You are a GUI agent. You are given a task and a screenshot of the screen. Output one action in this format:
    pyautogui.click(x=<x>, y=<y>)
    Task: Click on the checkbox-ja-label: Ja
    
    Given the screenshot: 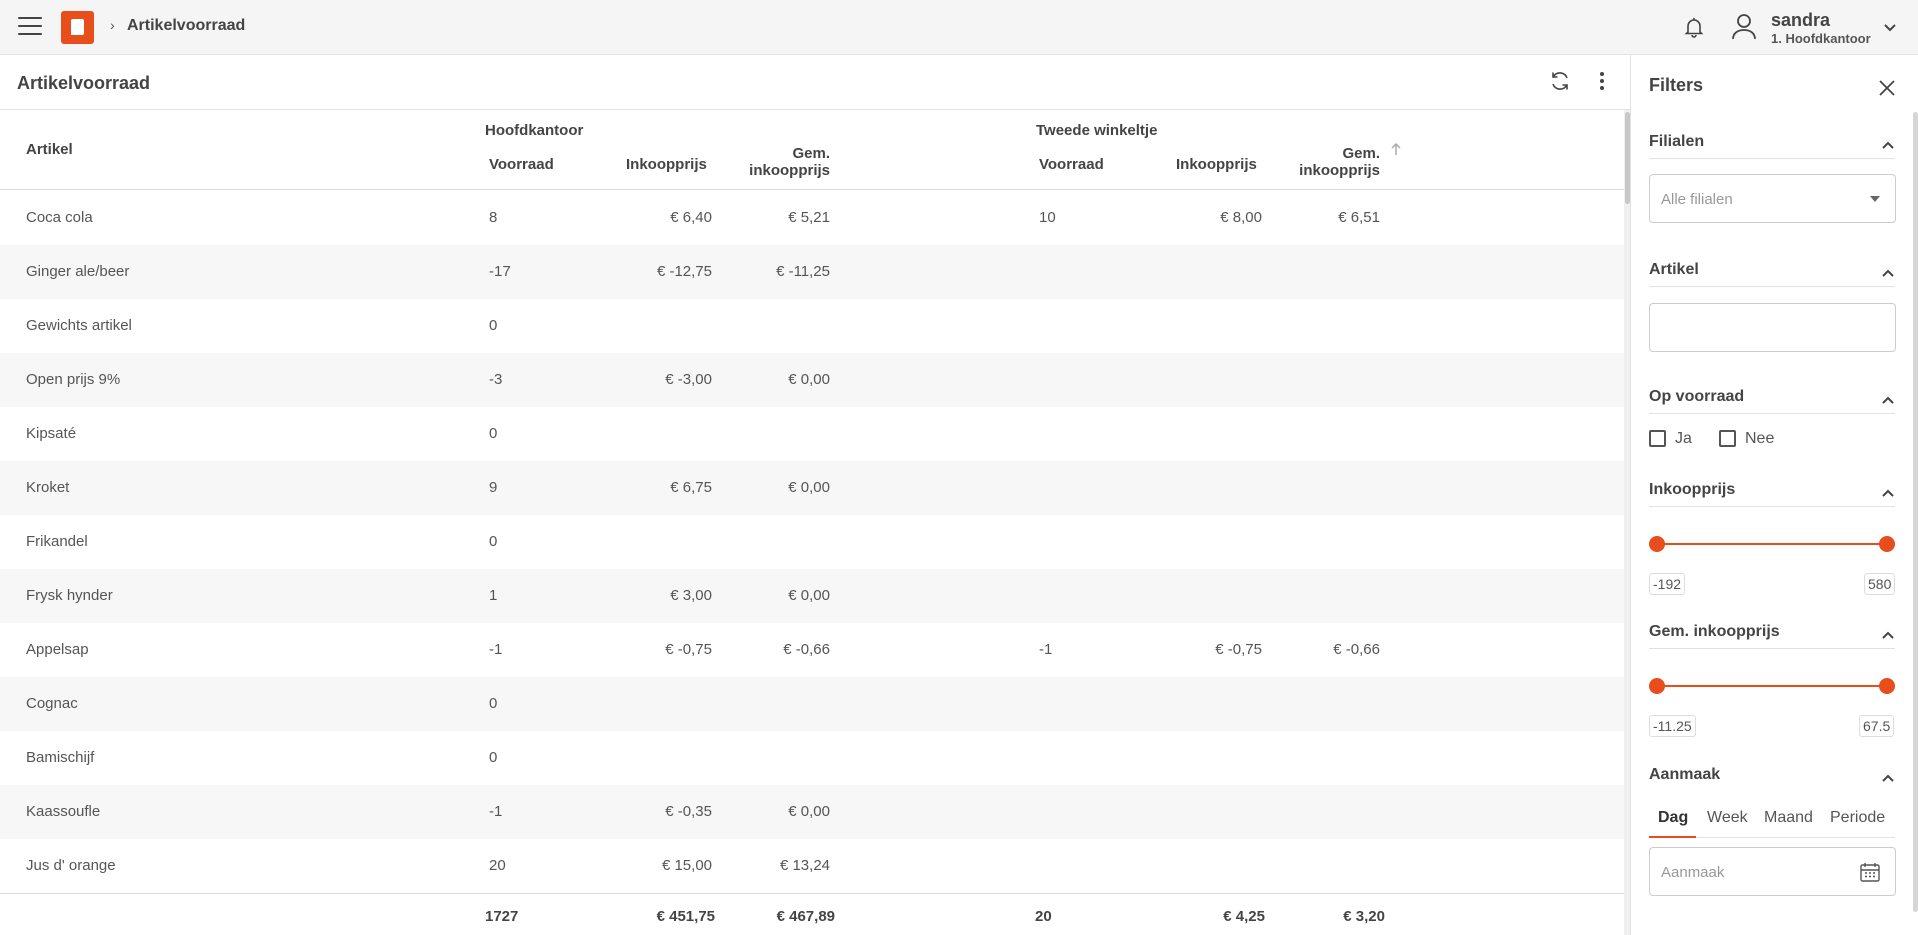 What is the action you would take?
    pyautogui.click(x=1683, y=439)
    